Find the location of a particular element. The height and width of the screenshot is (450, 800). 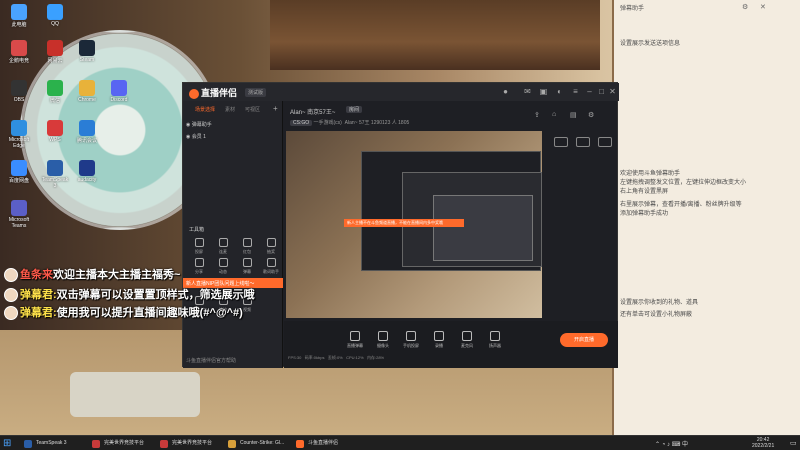

help-link: 斗鱼直播伴侣官方帮助 is located at coordinates (211, 360).